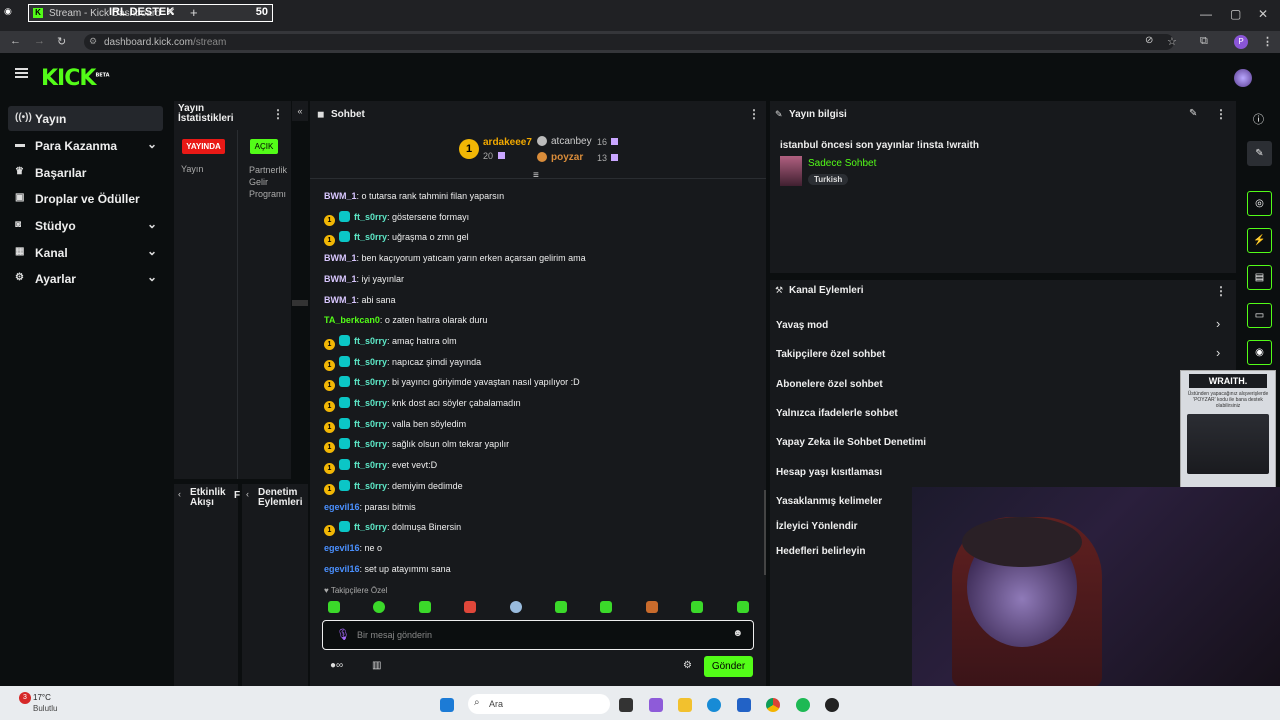  Describe the element at coordinates (1204, 41) in the screenshot. I see `extensions-icon: ⧉` at that location.